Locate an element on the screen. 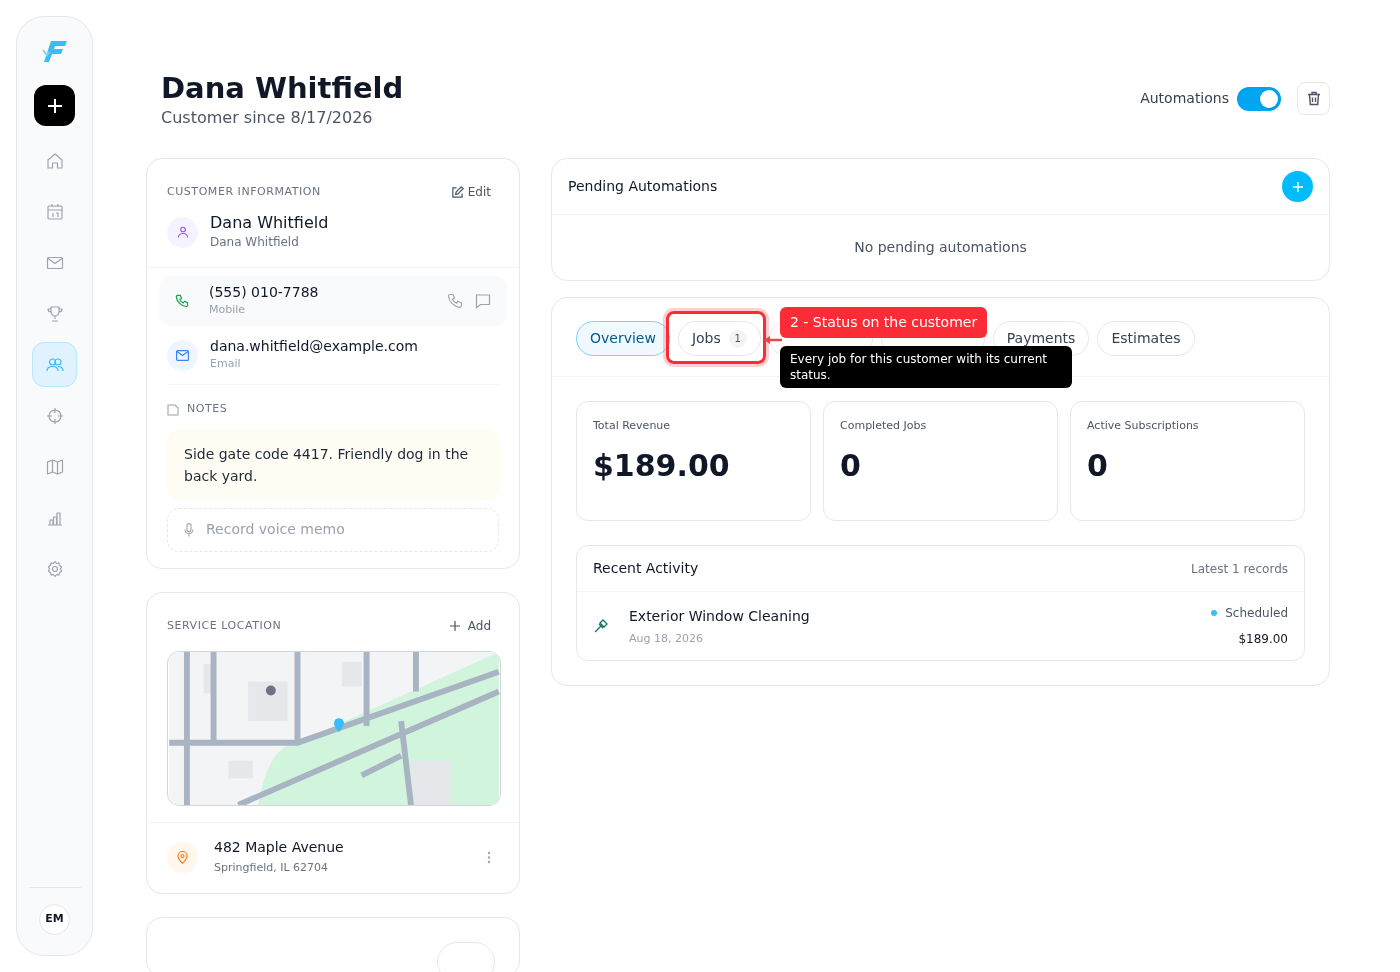  create-button is located at coordinates (54, 105).